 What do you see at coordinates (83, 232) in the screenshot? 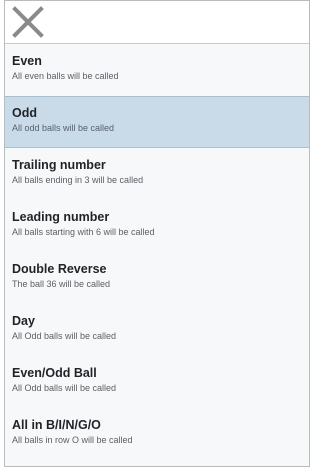
I see `item-description: All balls starting with 6 will be called` at bounding box center [83, 232].